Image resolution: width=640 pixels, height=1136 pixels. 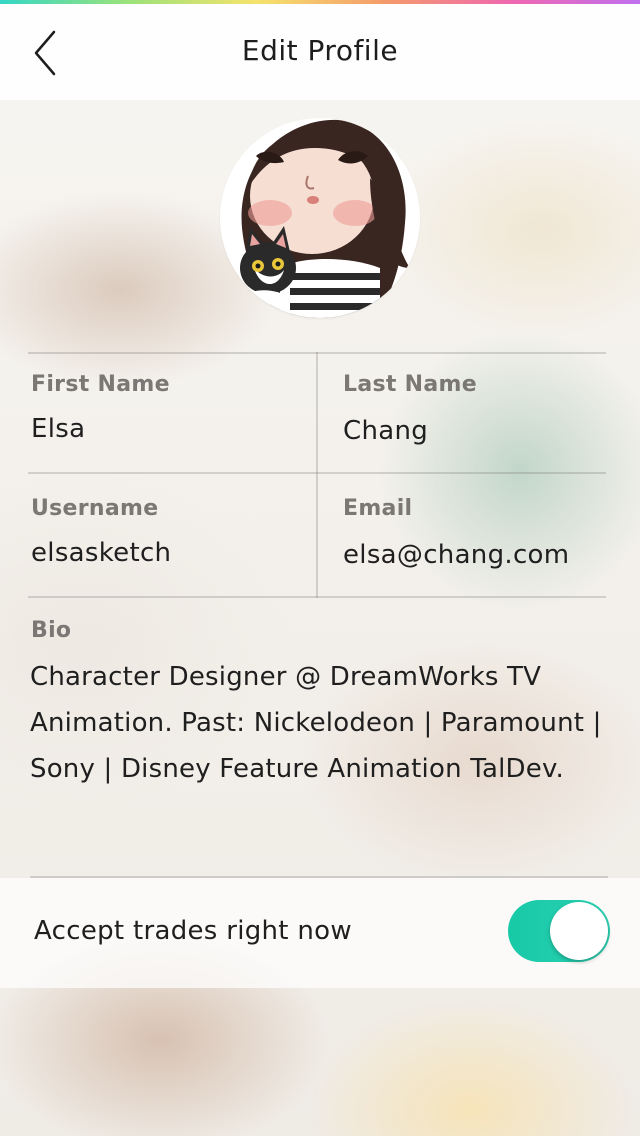 What do you see at coordinates (325, 218) in the screenshot?
I see `avatar-illustration` at bounding box center [325, 218].